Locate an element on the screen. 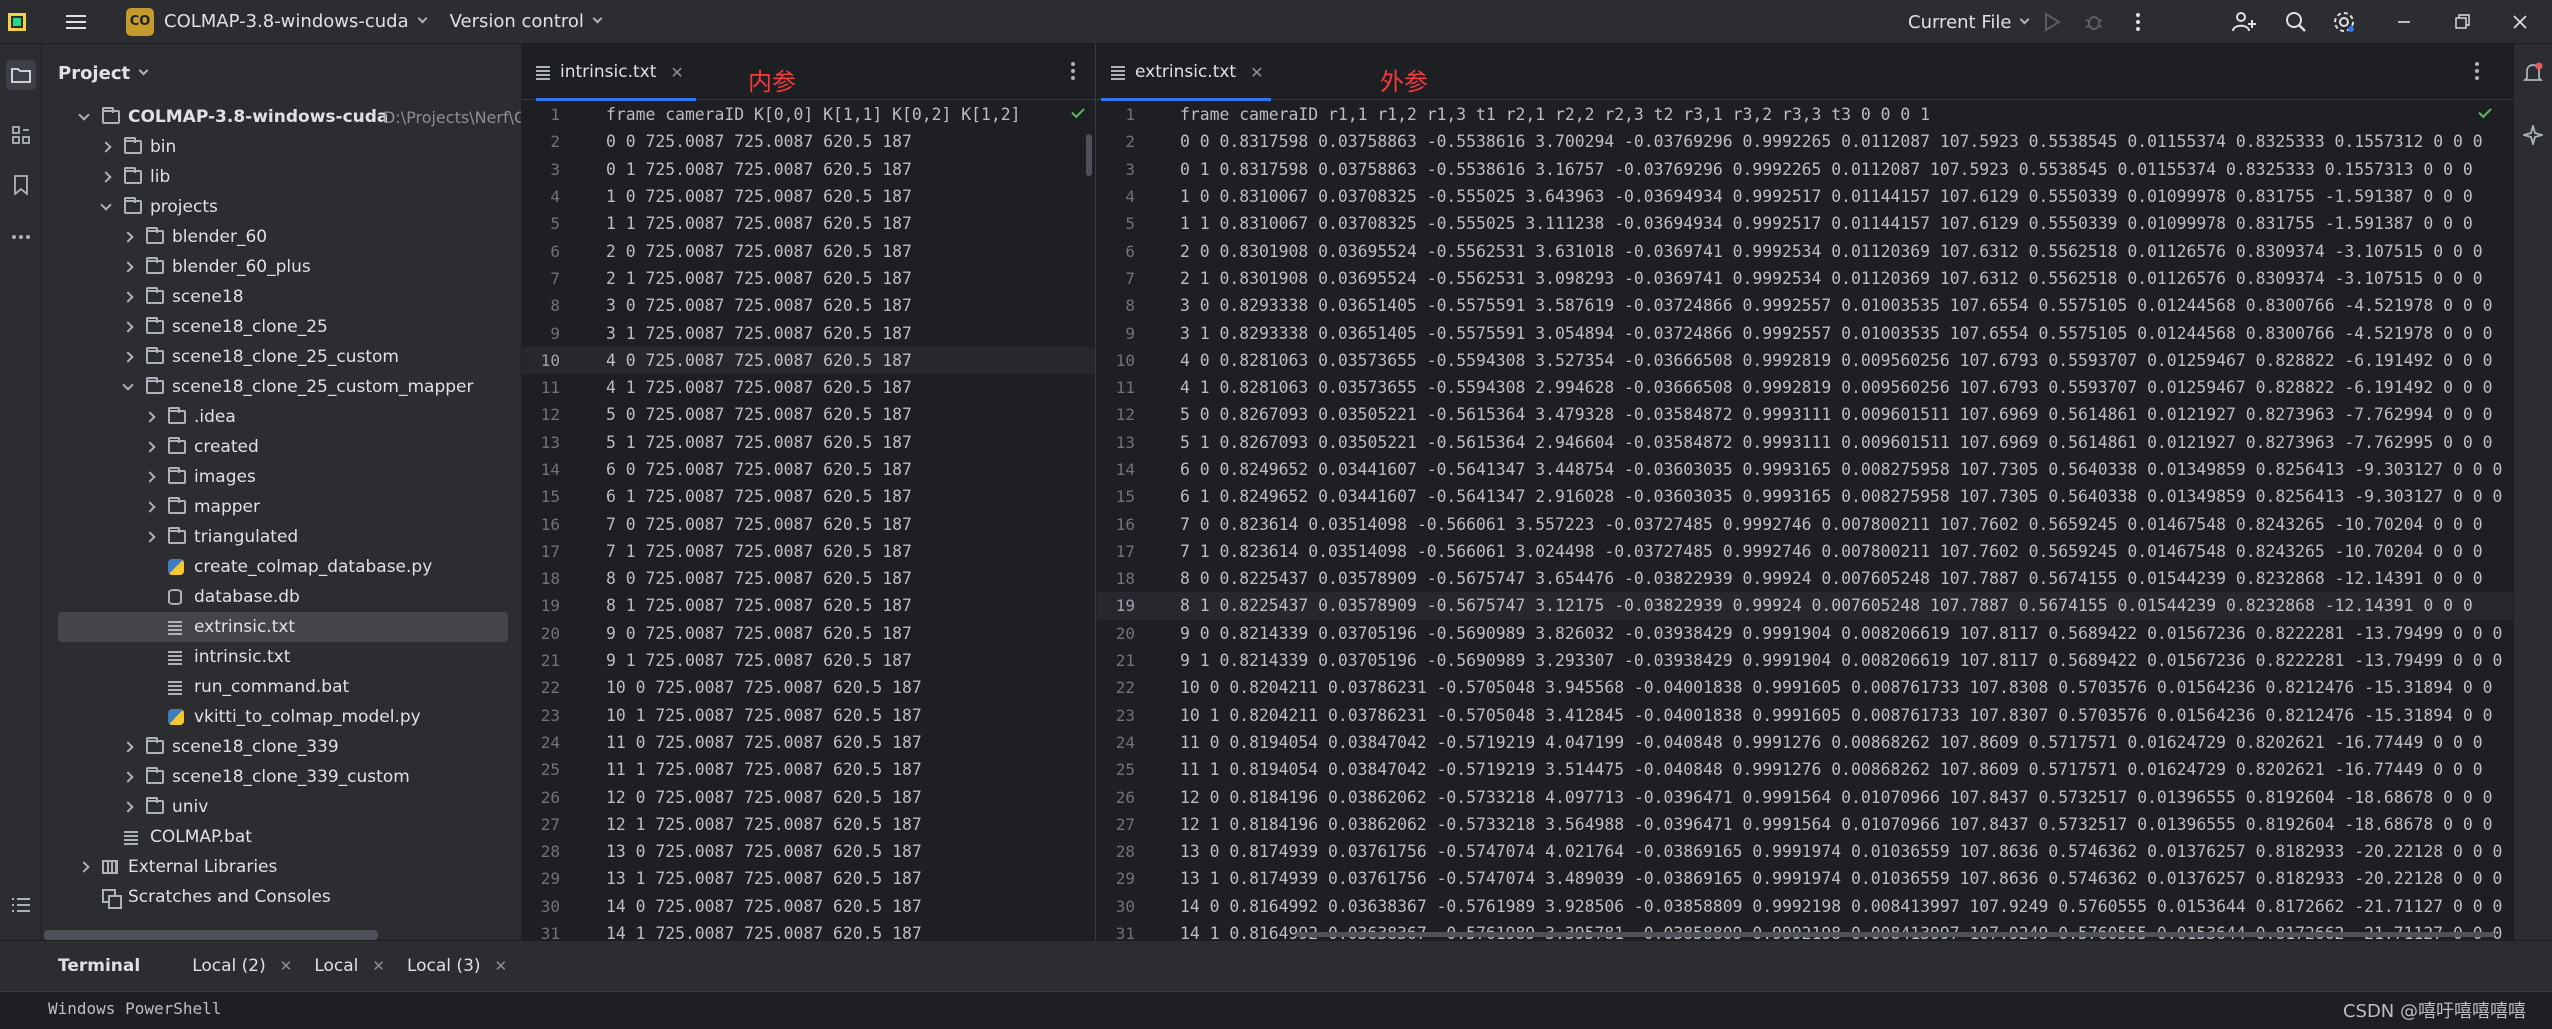 The width and height of the screenshot is (2552, 1029). code-line: 31 14 1 725.0087 725.0087 620.5 187 is located at coordinates (808, 930).